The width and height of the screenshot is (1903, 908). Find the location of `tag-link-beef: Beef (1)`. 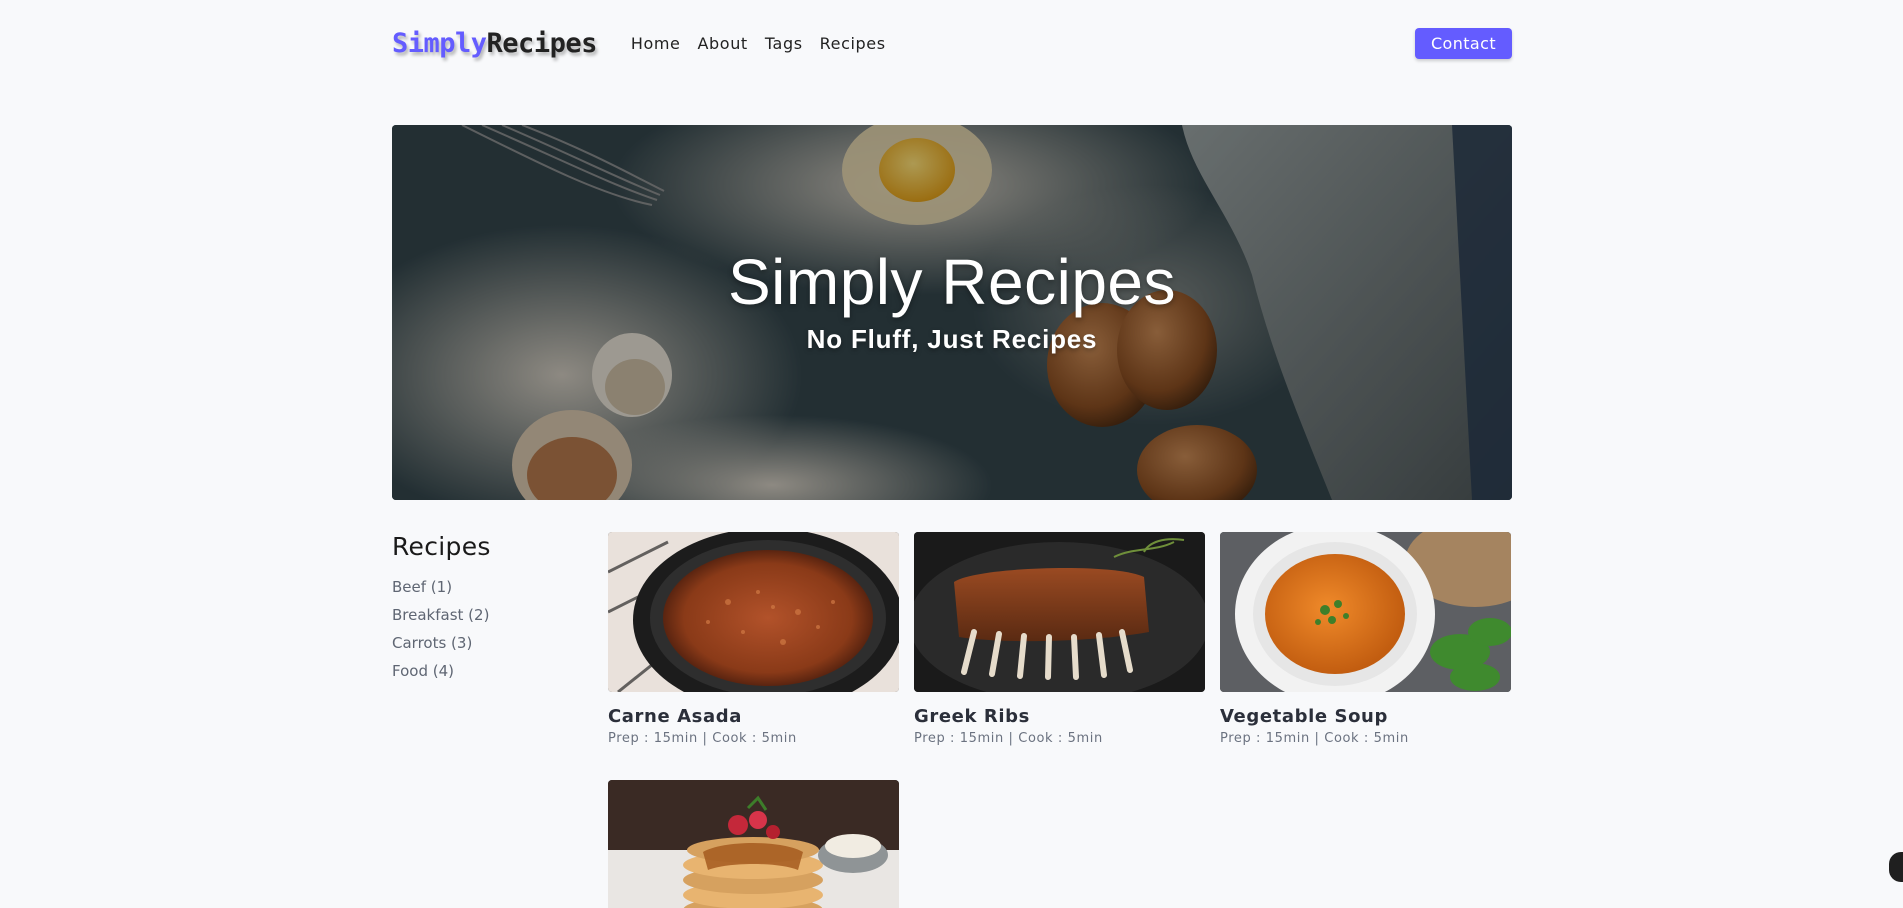

tag-link-beef: Beef (1) is located at coordinates (492, 587).